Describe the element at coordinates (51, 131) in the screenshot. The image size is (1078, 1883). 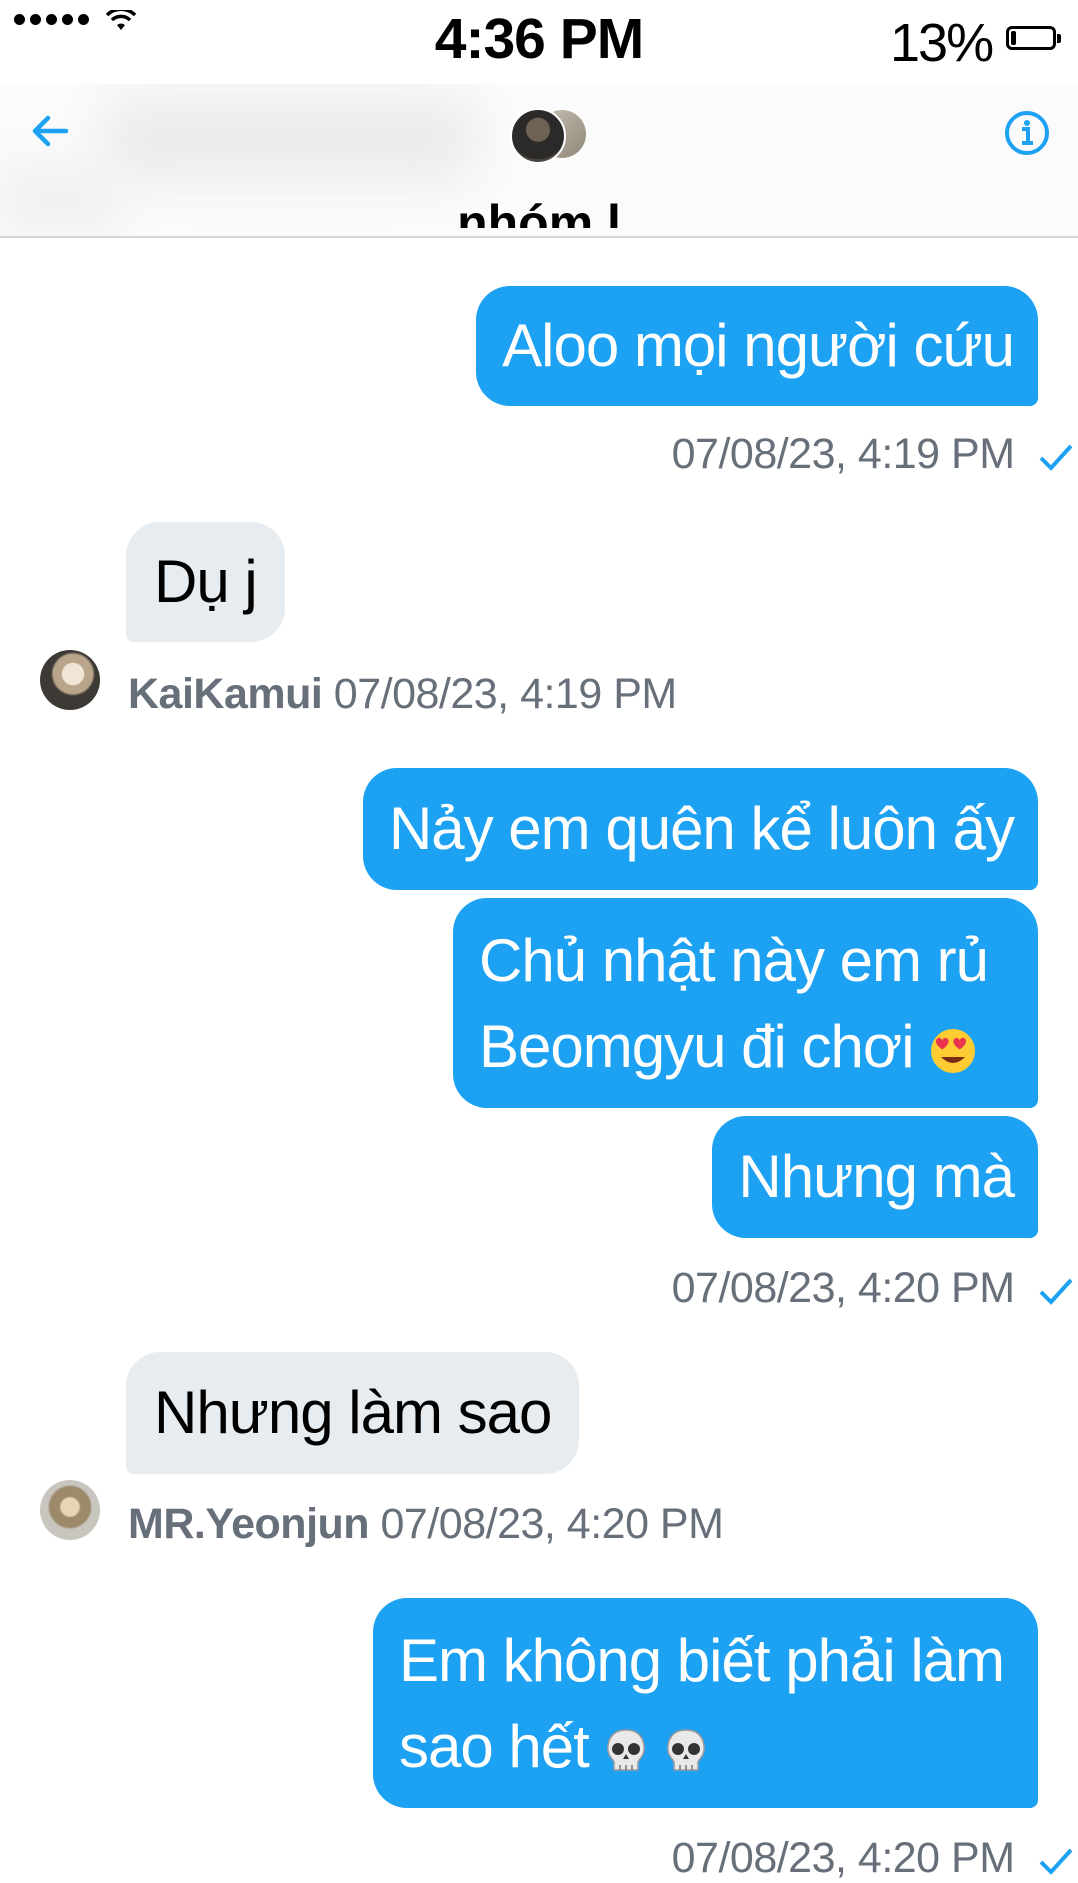
I see `back-arrow-icon` at that location.